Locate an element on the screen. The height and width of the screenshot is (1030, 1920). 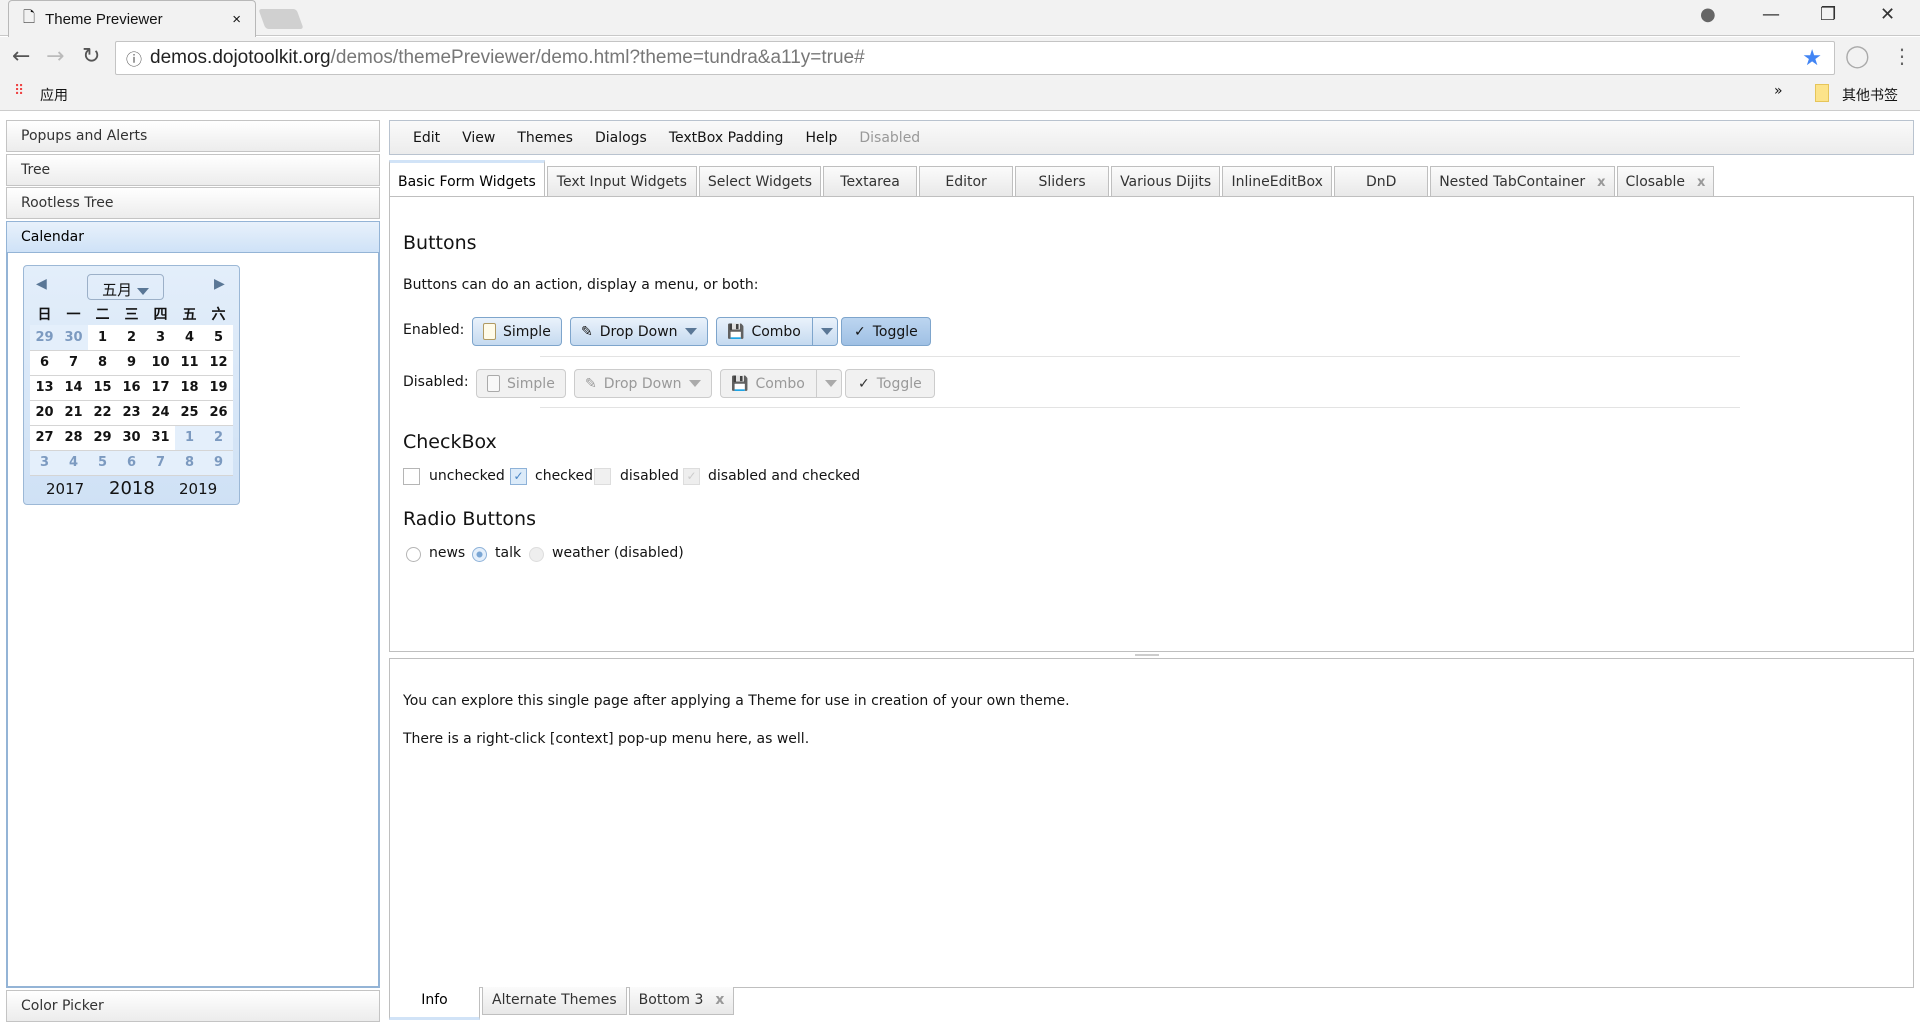
tab-select-widgets: Select Widgets is located at coordinates (760, 181).